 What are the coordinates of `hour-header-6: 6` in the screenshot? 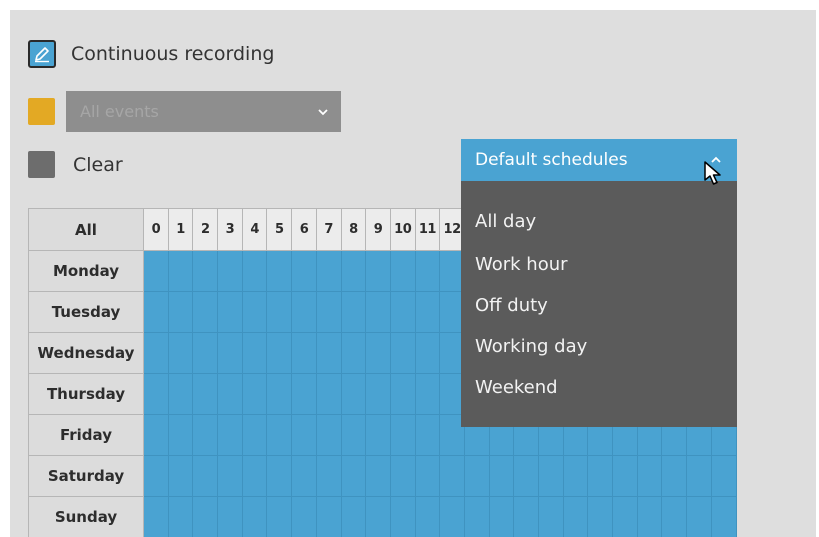 It's located at (304, 229).